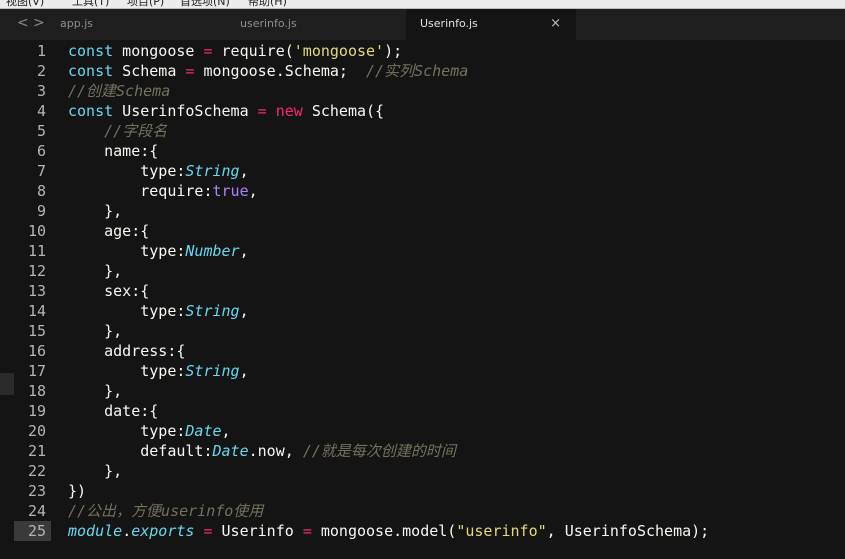  What do you see at coordinates (158, 251) in the screenshot?
I see `code-text: type:Number,` at bounding box center [158, 251].